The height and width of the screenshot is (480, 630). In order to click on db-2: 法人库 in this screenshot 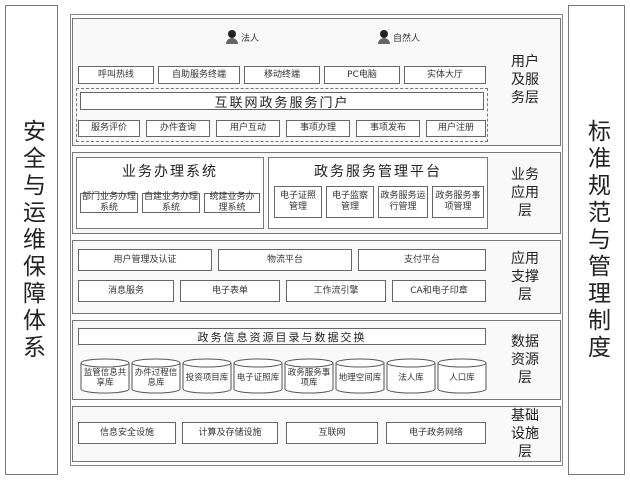, I will do `click(411, 378)`.